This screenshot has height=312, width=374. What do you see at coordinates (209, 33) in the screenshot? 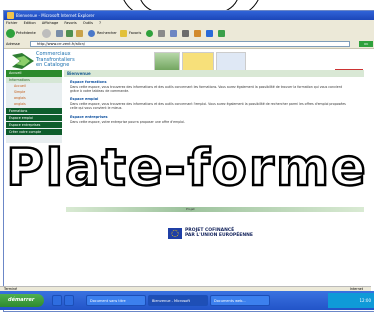
I see `messenger-icon` at bounding box center [209, 33].